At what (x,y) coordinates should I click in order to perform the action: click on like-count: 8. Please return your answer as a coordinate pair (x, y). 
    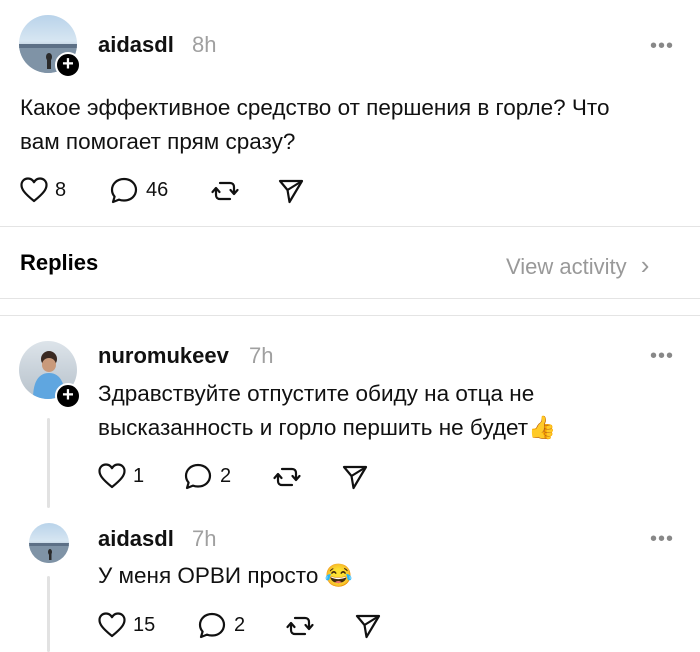
    Looking at the image, I should click on (61, 190).